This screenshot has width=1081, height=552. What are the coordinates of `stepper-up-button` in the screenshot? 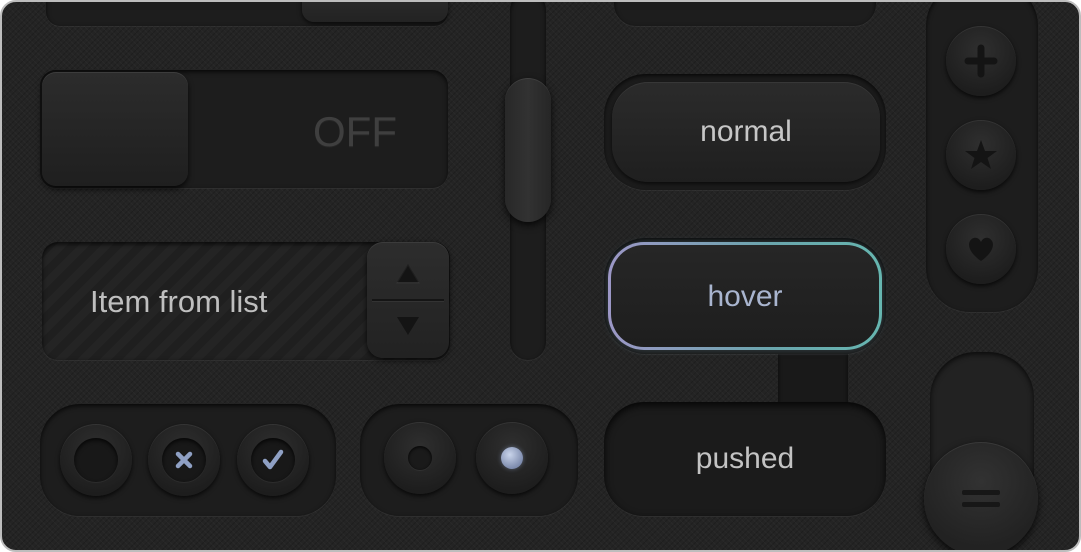 It's located at (408, 273).